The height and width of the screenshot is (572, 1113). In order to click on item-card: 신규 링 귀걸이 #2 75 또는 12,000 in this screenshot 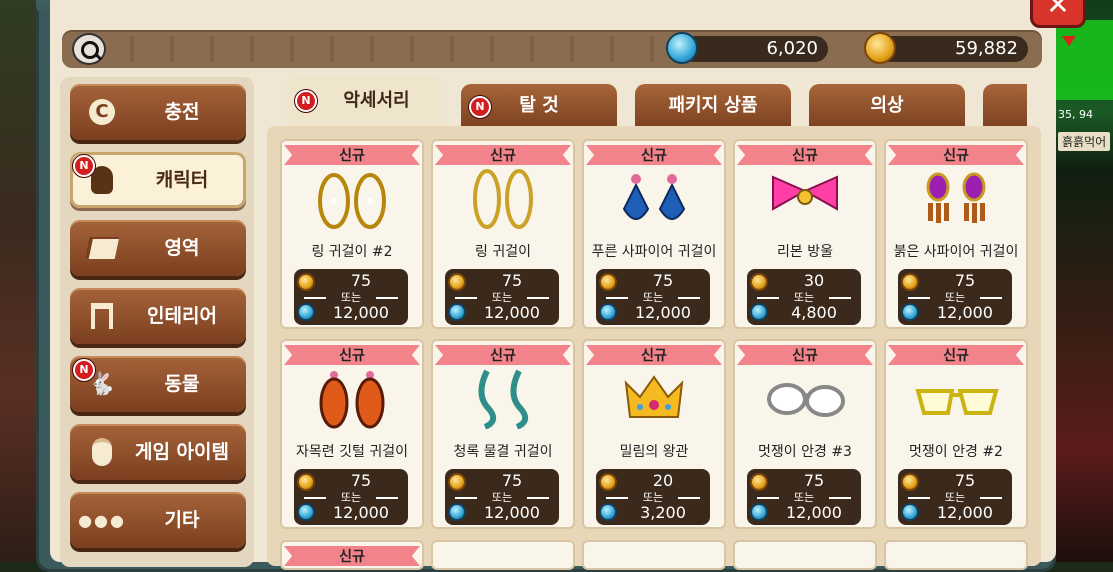, I will do `click(352, 234)`.